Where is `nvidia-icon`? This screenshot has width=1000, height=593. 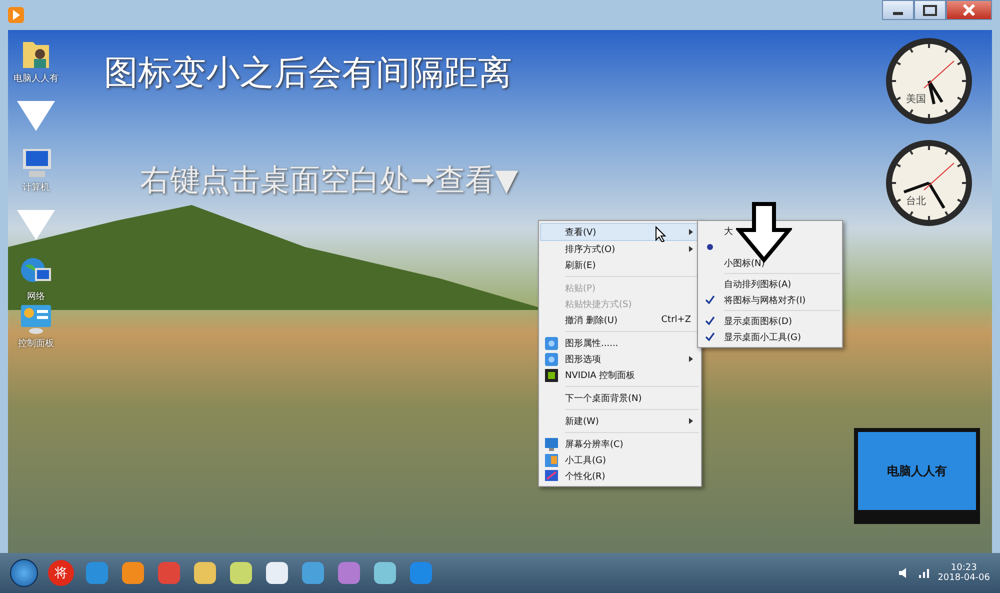
nvidia-icon is located at coordinates (551, 375).